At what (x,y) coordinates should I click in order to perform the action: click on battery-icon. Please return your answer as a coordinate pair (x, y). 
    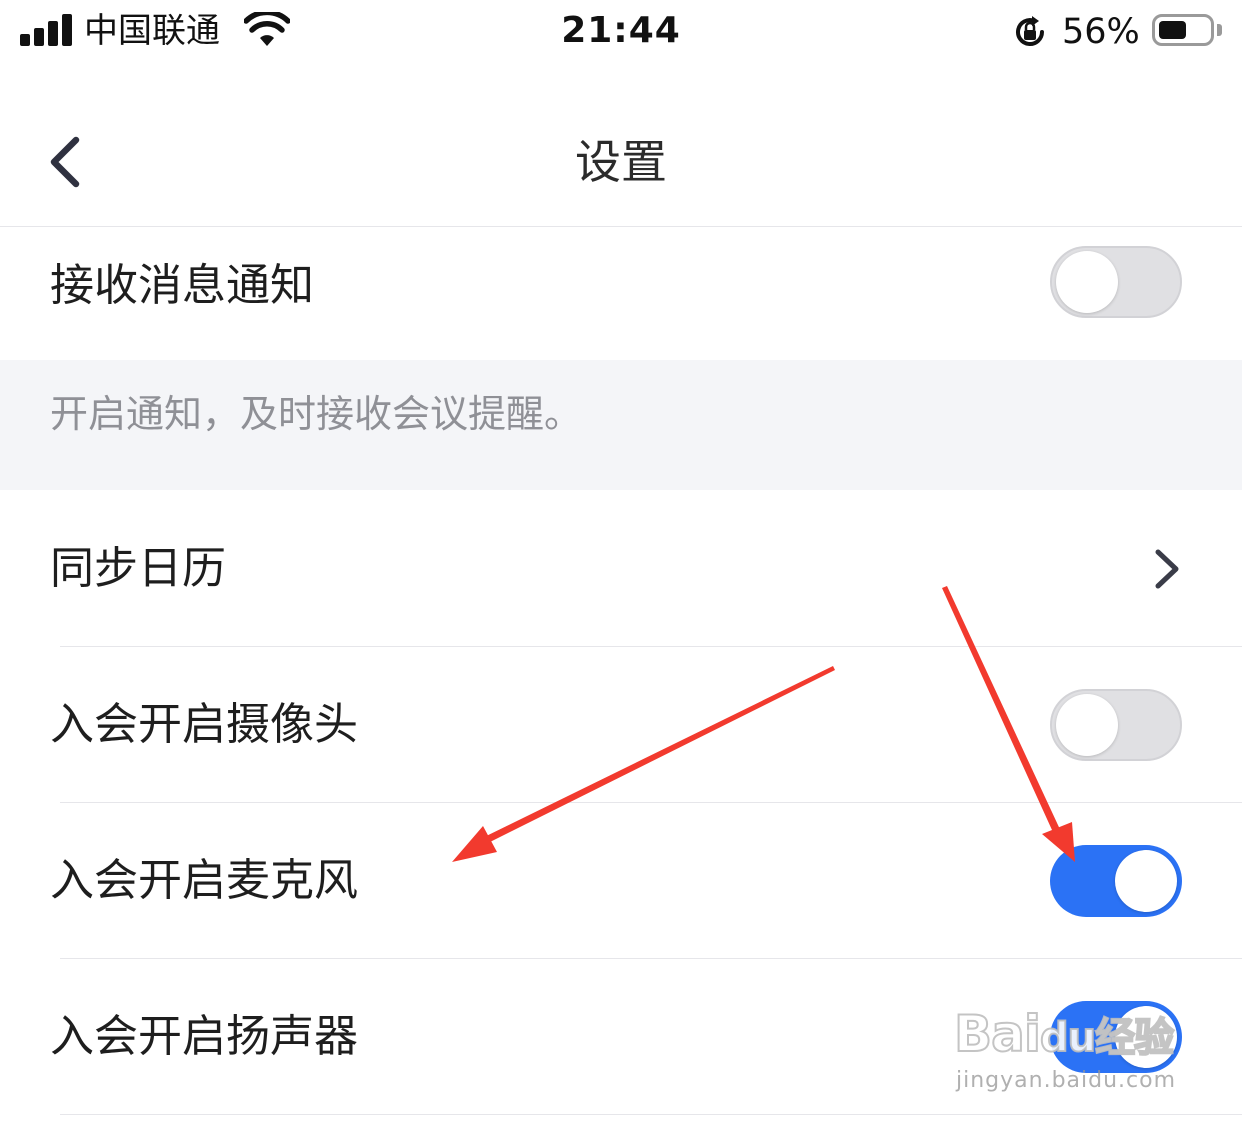
    Looking at the image, I should click on (1183, 30).